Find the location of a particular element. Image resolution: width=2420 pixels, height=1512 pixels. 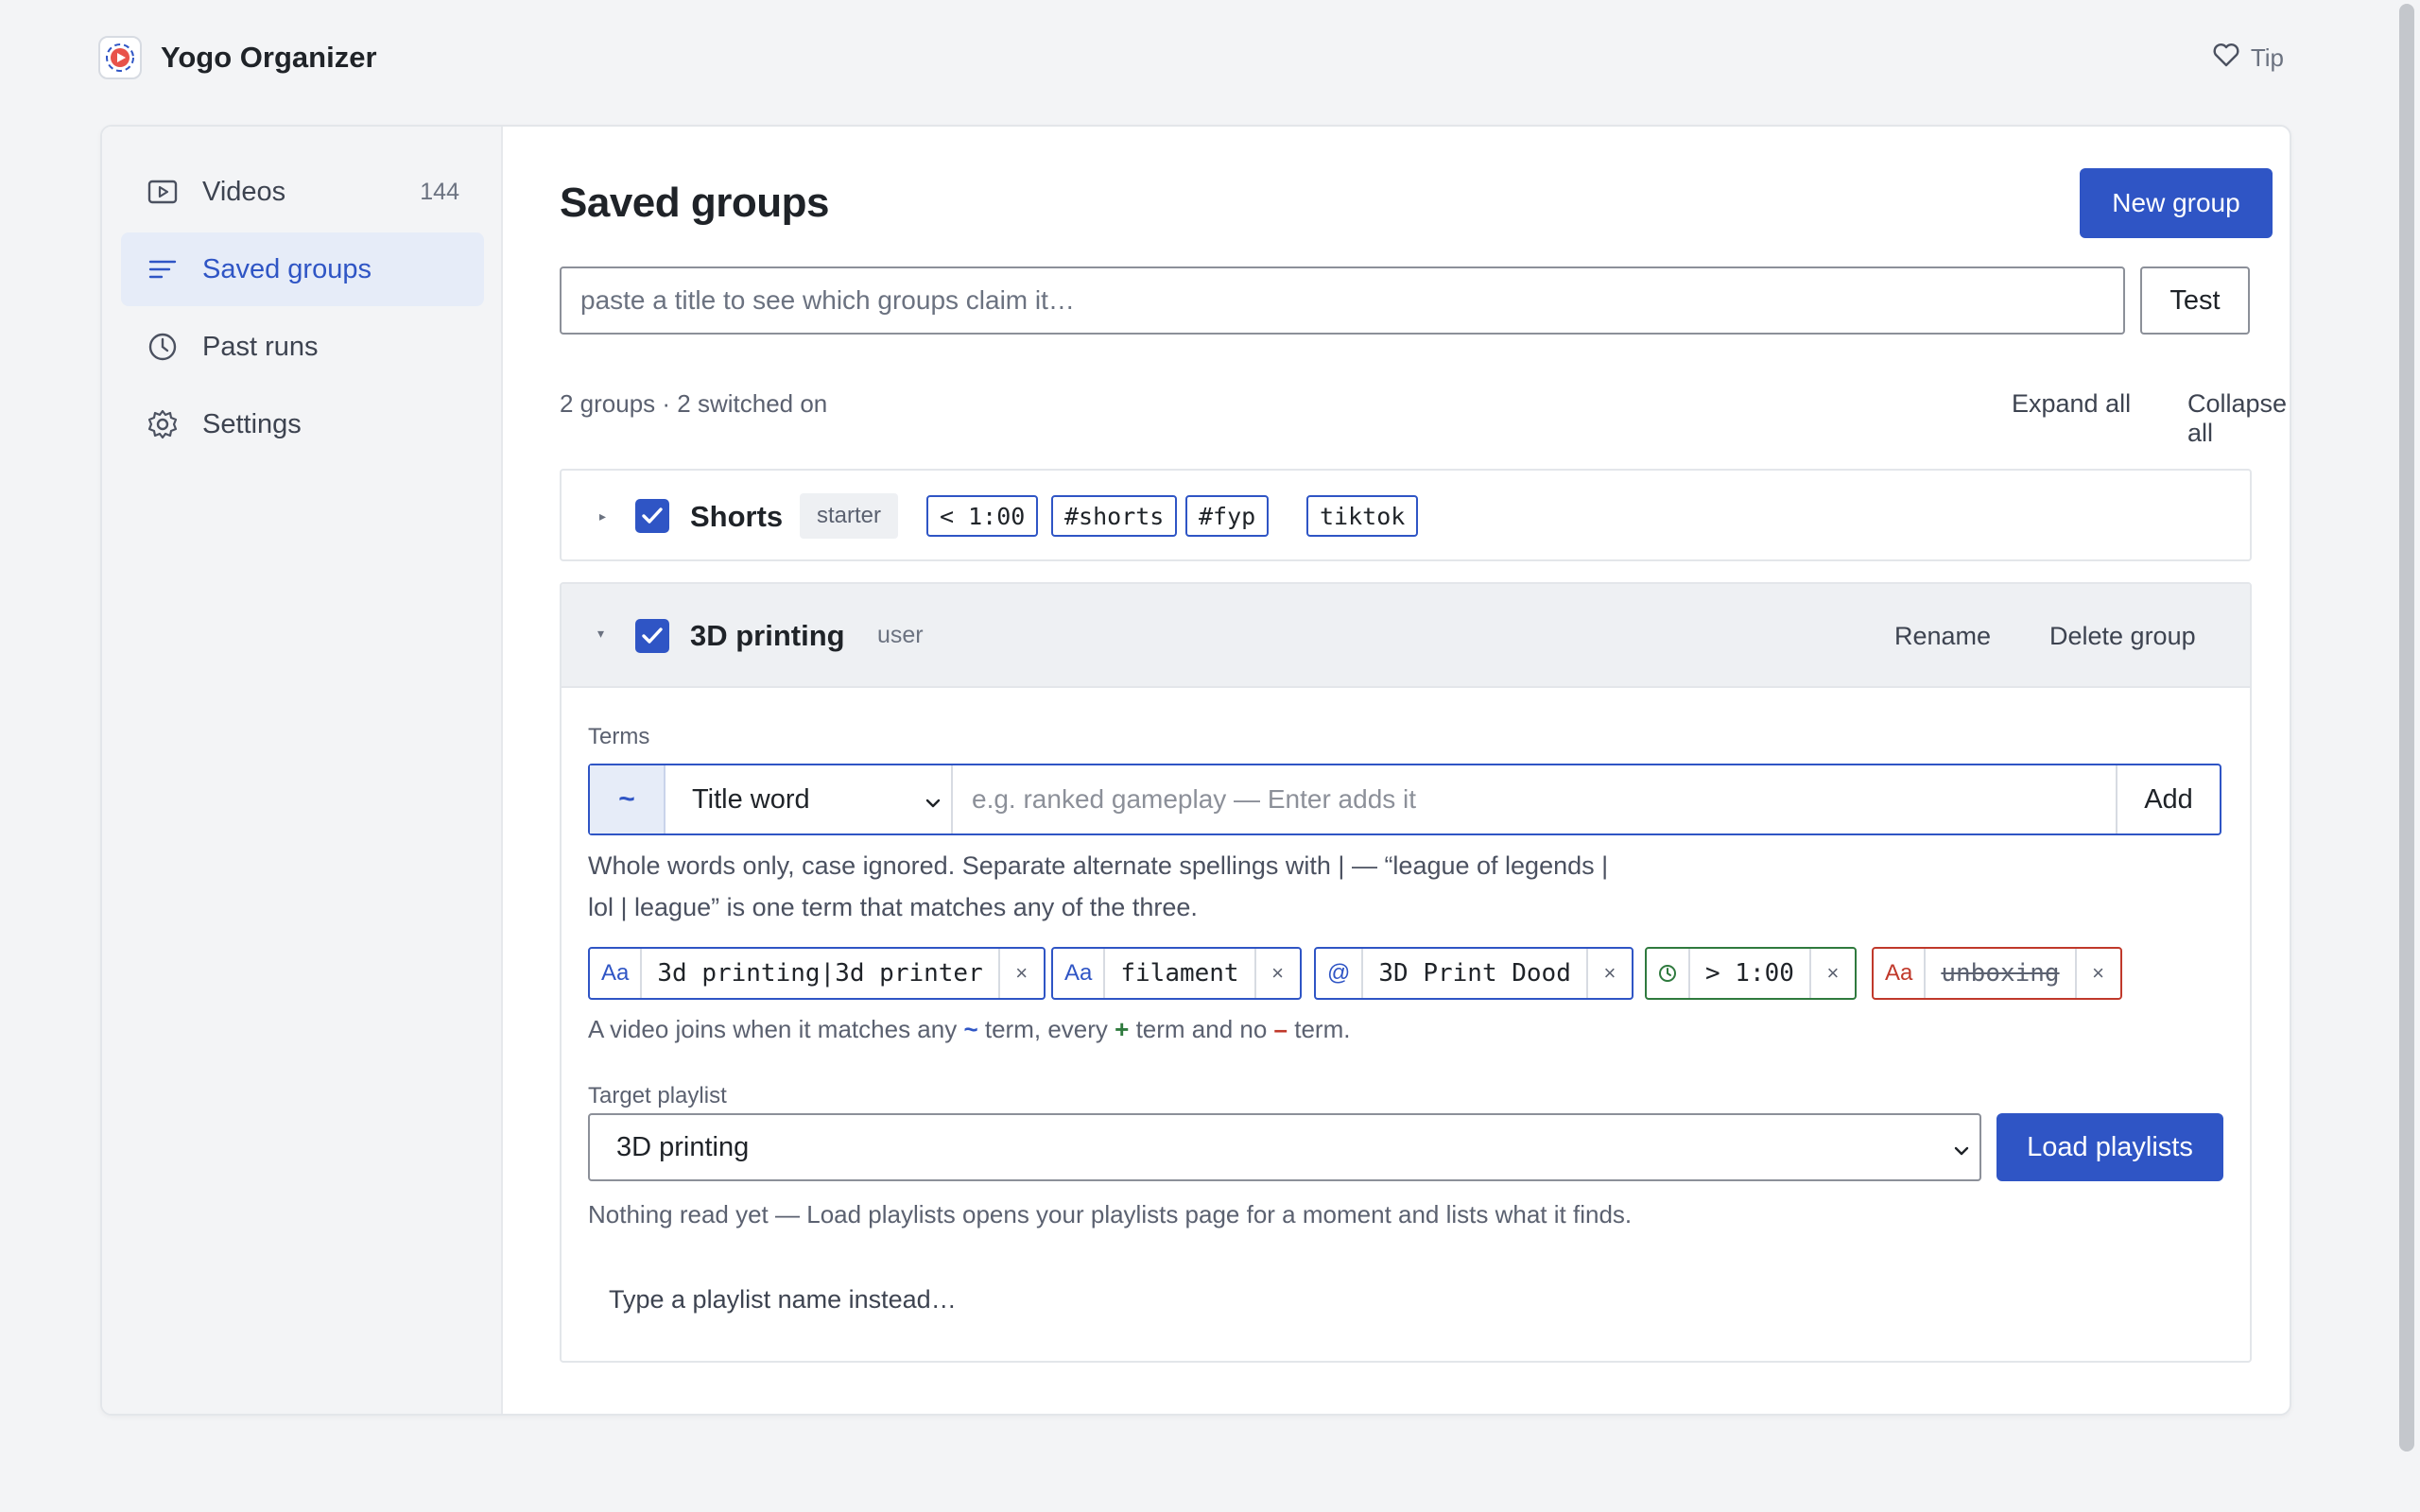

term-chip: > 1:00 × is located at coordinates (1751, 973).